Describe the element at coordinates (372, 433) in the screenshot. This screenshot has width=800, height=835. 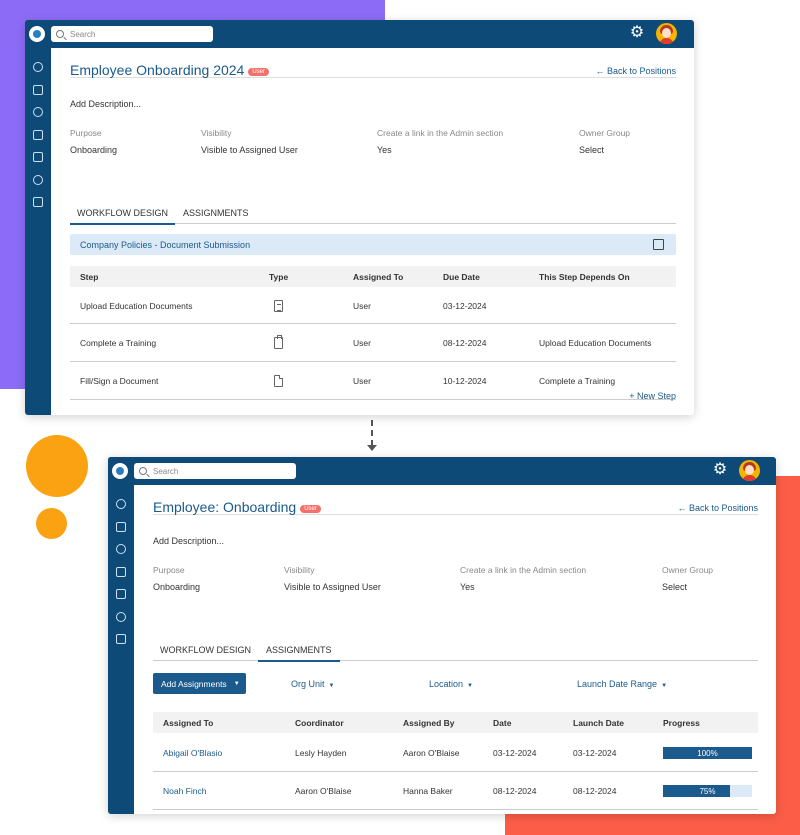
I see `flow-connector-line` at that location.